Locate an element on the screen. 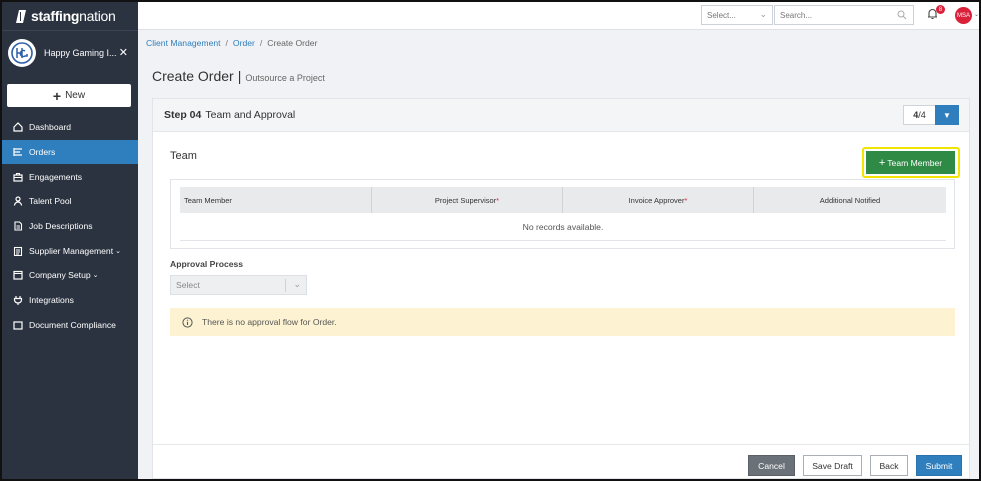 This screenshot has height=481, width=981. step-number: Step 04 is located at coordinates (183, 115).